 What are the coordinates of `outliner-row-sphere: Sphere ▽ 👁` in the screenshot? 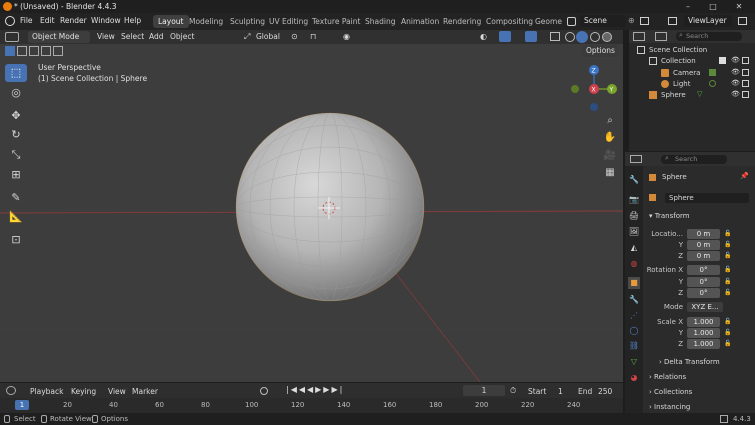 It's located at (692, 95).